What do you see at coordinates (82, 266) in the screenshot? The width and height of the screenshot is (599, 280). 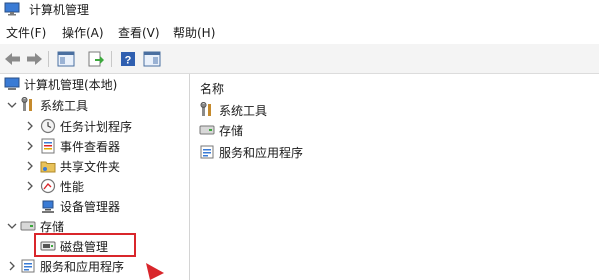 I see `tree-label: 服务和应用程序` at bounding box center [82, 266].